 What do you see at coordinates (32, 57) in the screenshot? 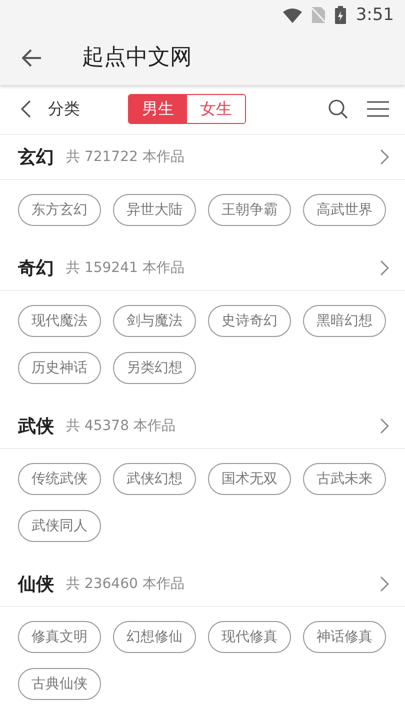
I see `back-arrow-icon` at bounding box center [32, 57].